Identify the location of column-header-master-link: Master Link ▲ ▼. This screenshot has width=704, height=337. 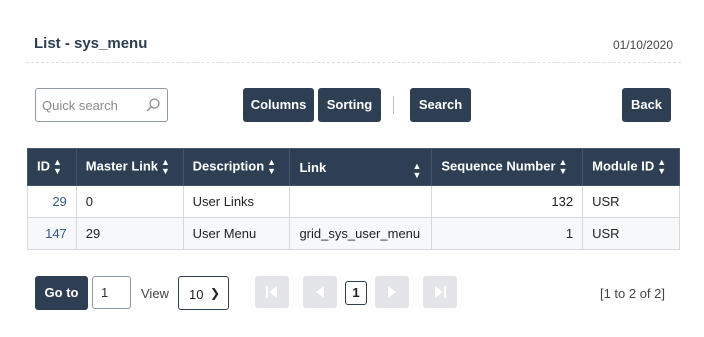
(129, 167).